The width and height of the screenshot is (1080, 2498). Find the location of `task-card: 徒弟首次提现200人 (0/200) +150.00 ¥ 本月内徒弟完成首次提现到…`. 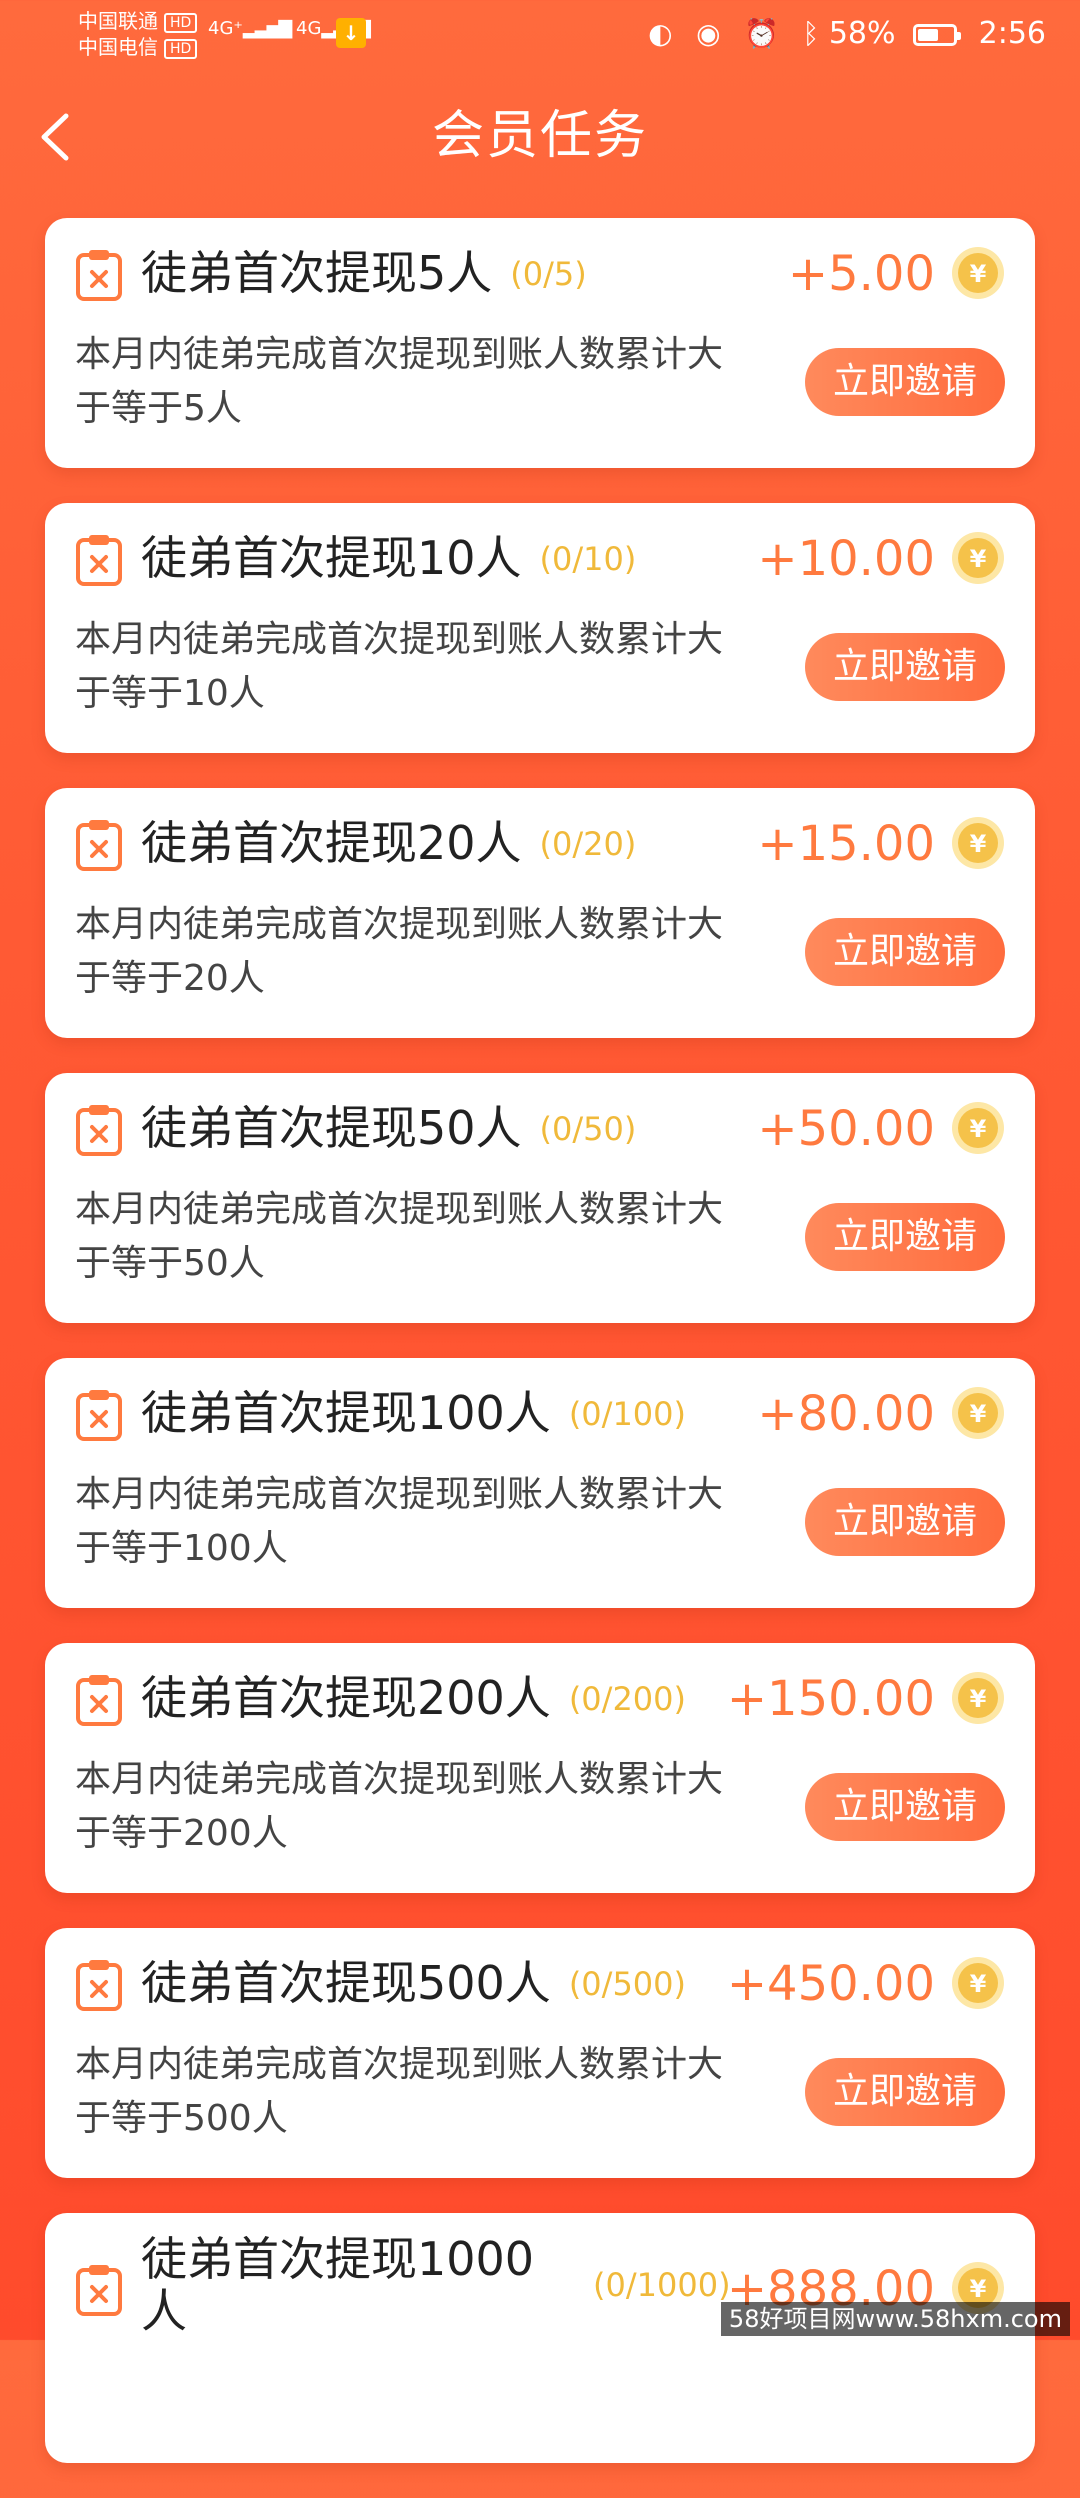

task-card: 徒弟首次提现200人 (0/200) +150.00 ¥ 本月内徒弟完成首次提现到… is located at coordinates (540, 1768).